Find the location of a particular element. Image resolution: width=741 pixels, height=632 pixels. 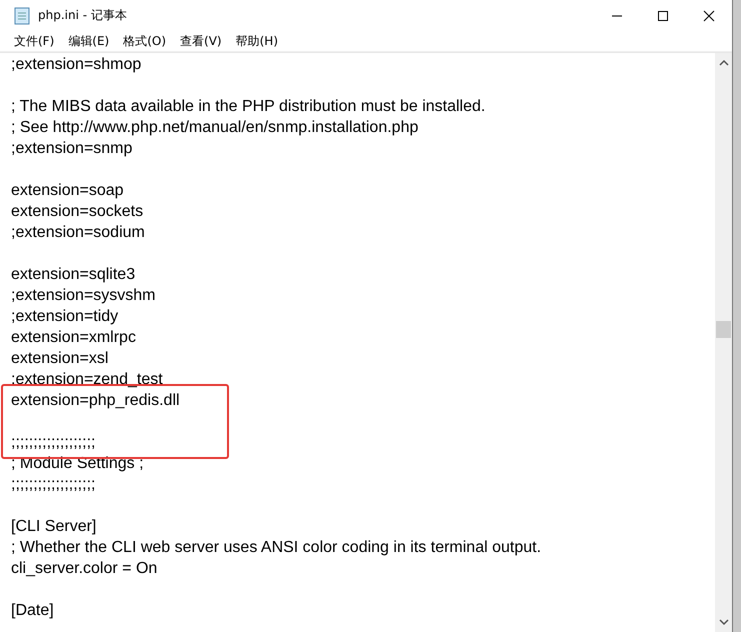

code-line: ;extension=zend_test is located at coordinates (87, 380).